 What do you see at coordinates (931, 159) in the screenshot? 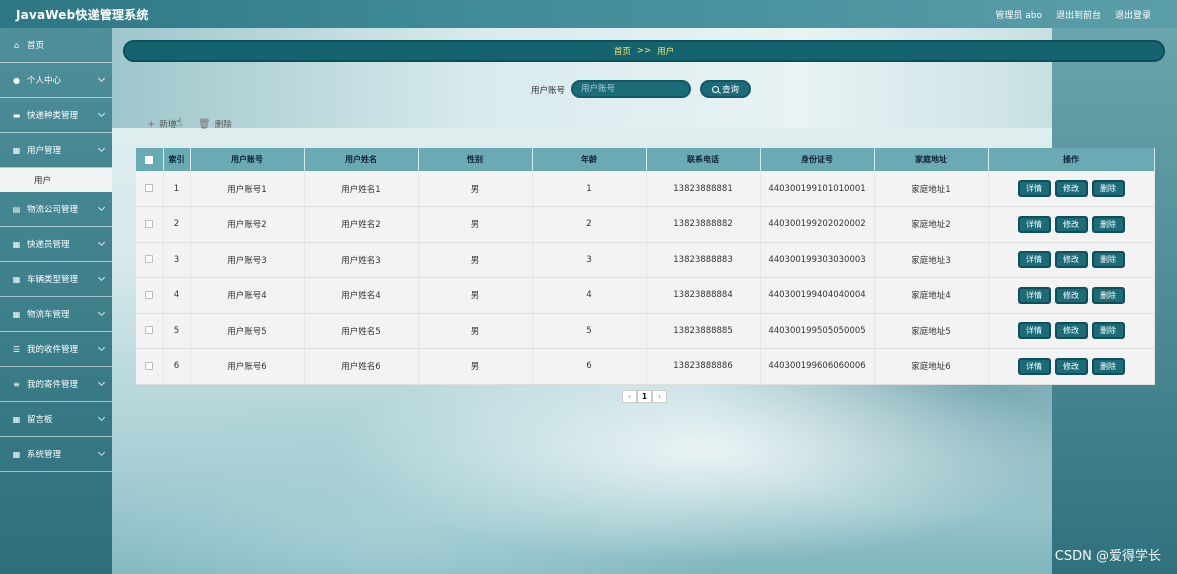
I see `column-header: 家庭地址` at bounding box center [931, 159].